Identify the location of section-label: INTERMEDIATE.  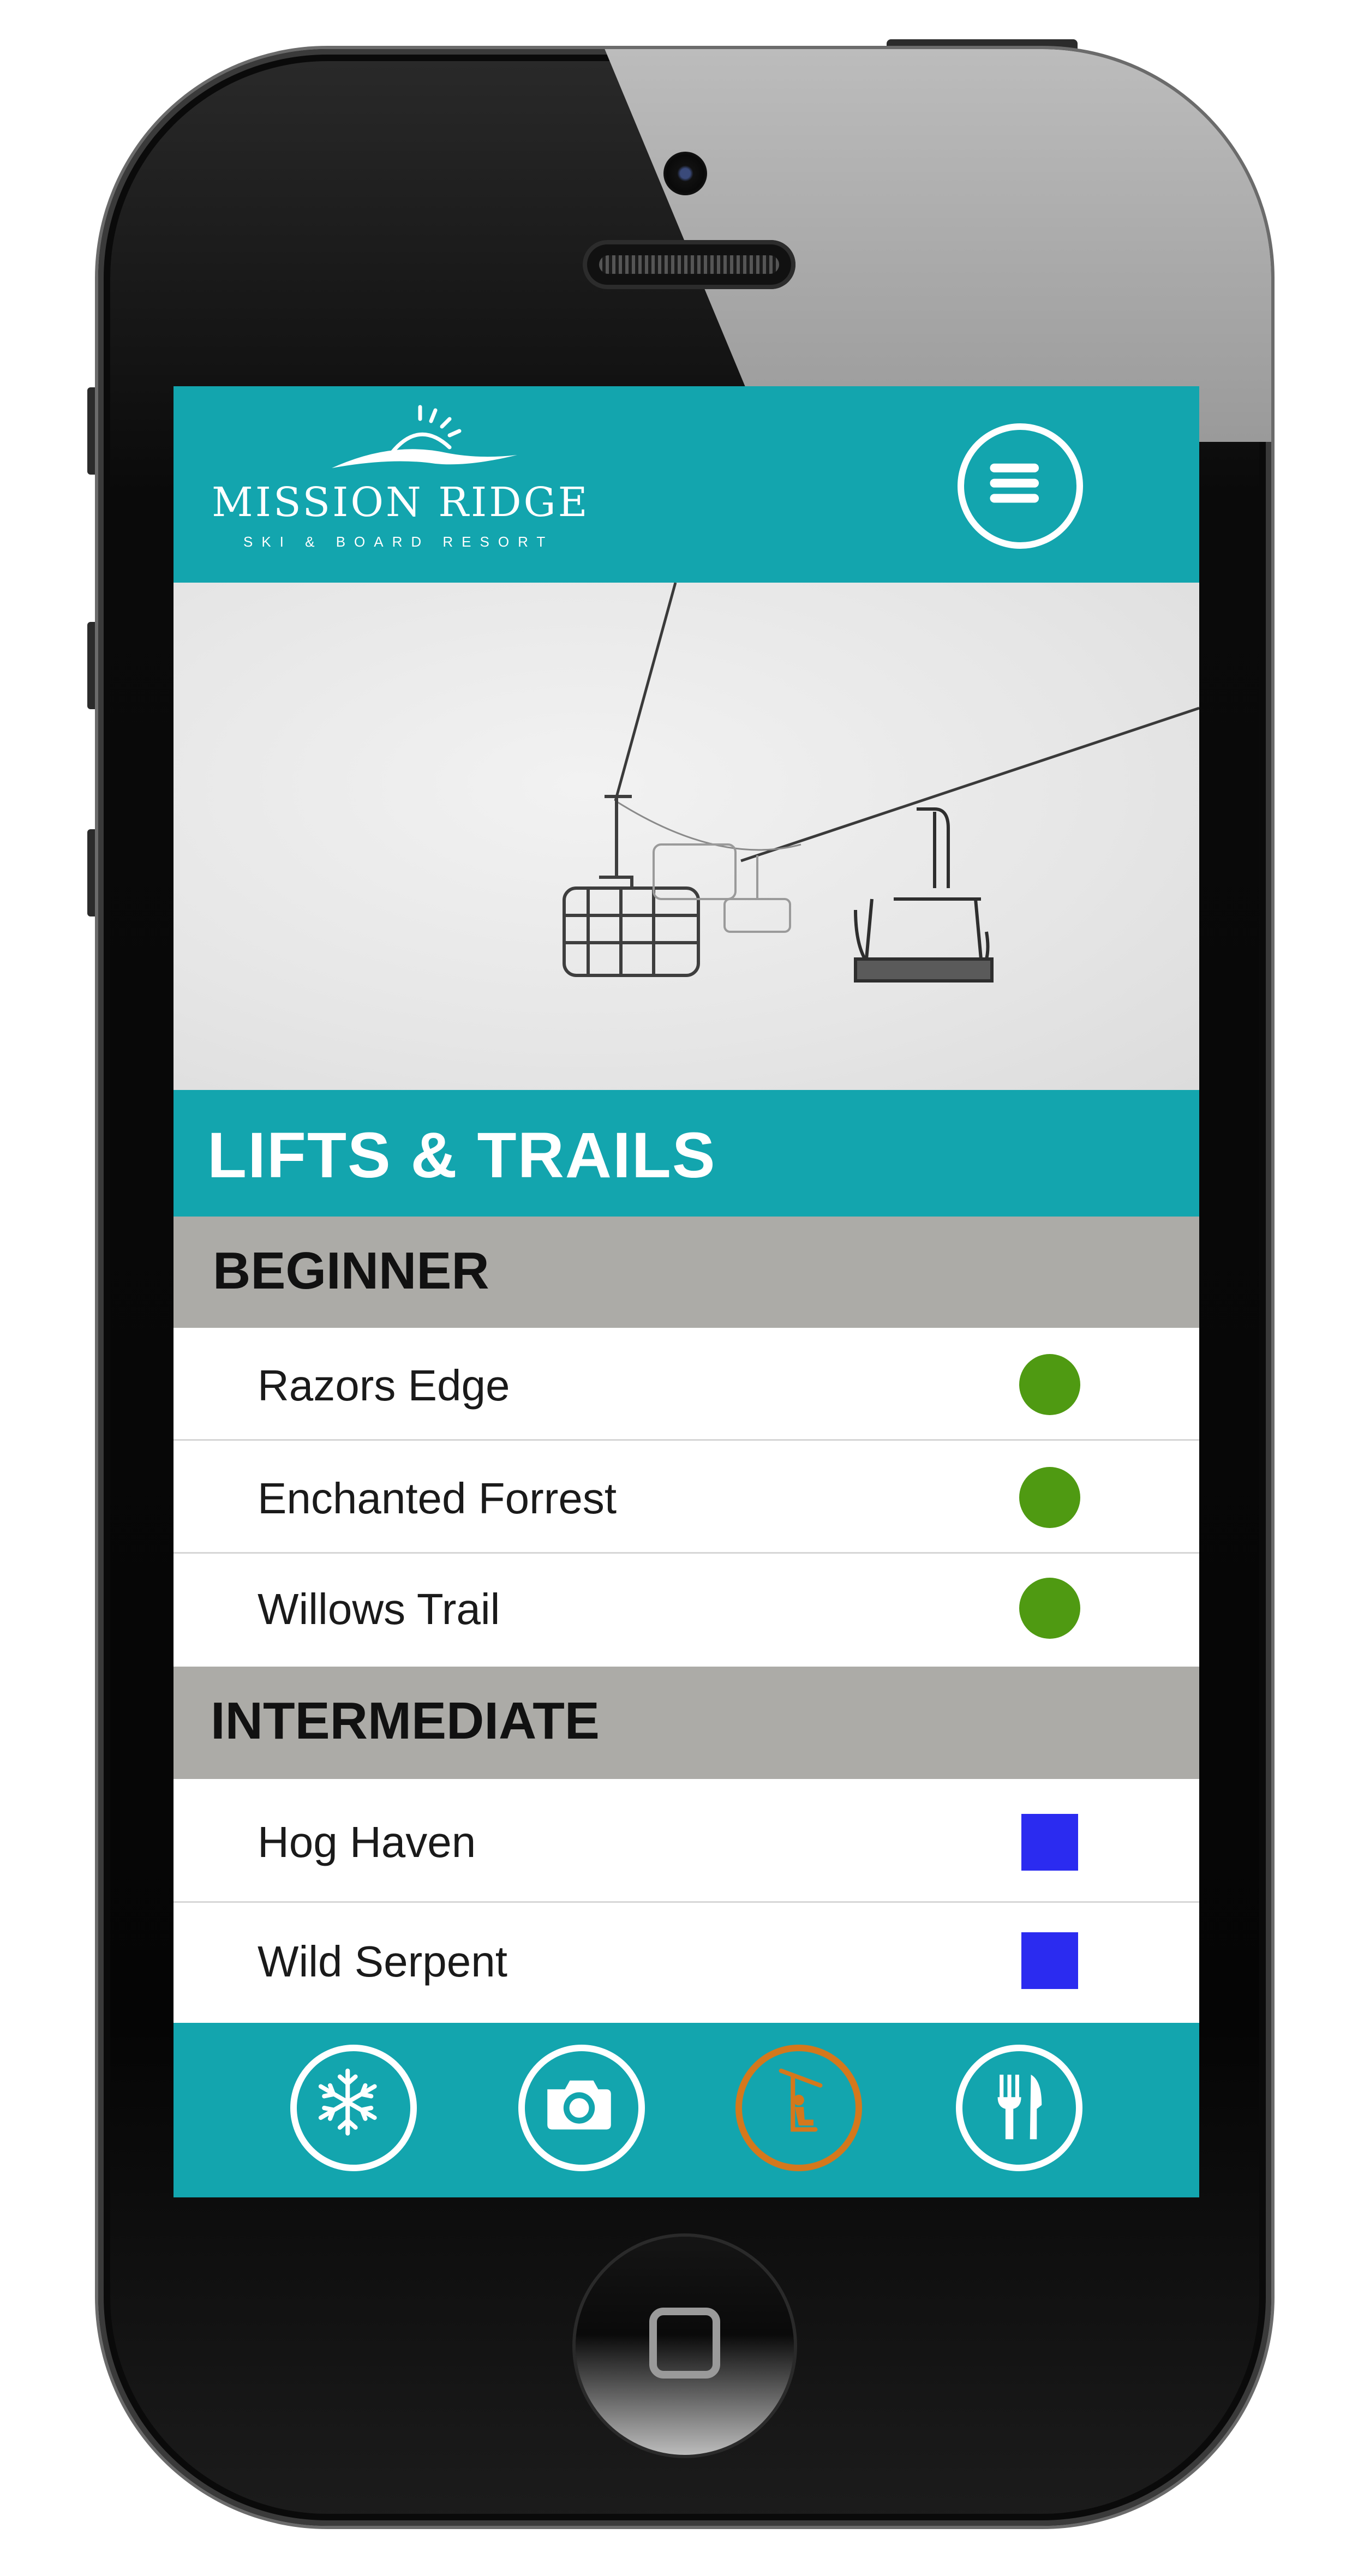
(405, 1721).